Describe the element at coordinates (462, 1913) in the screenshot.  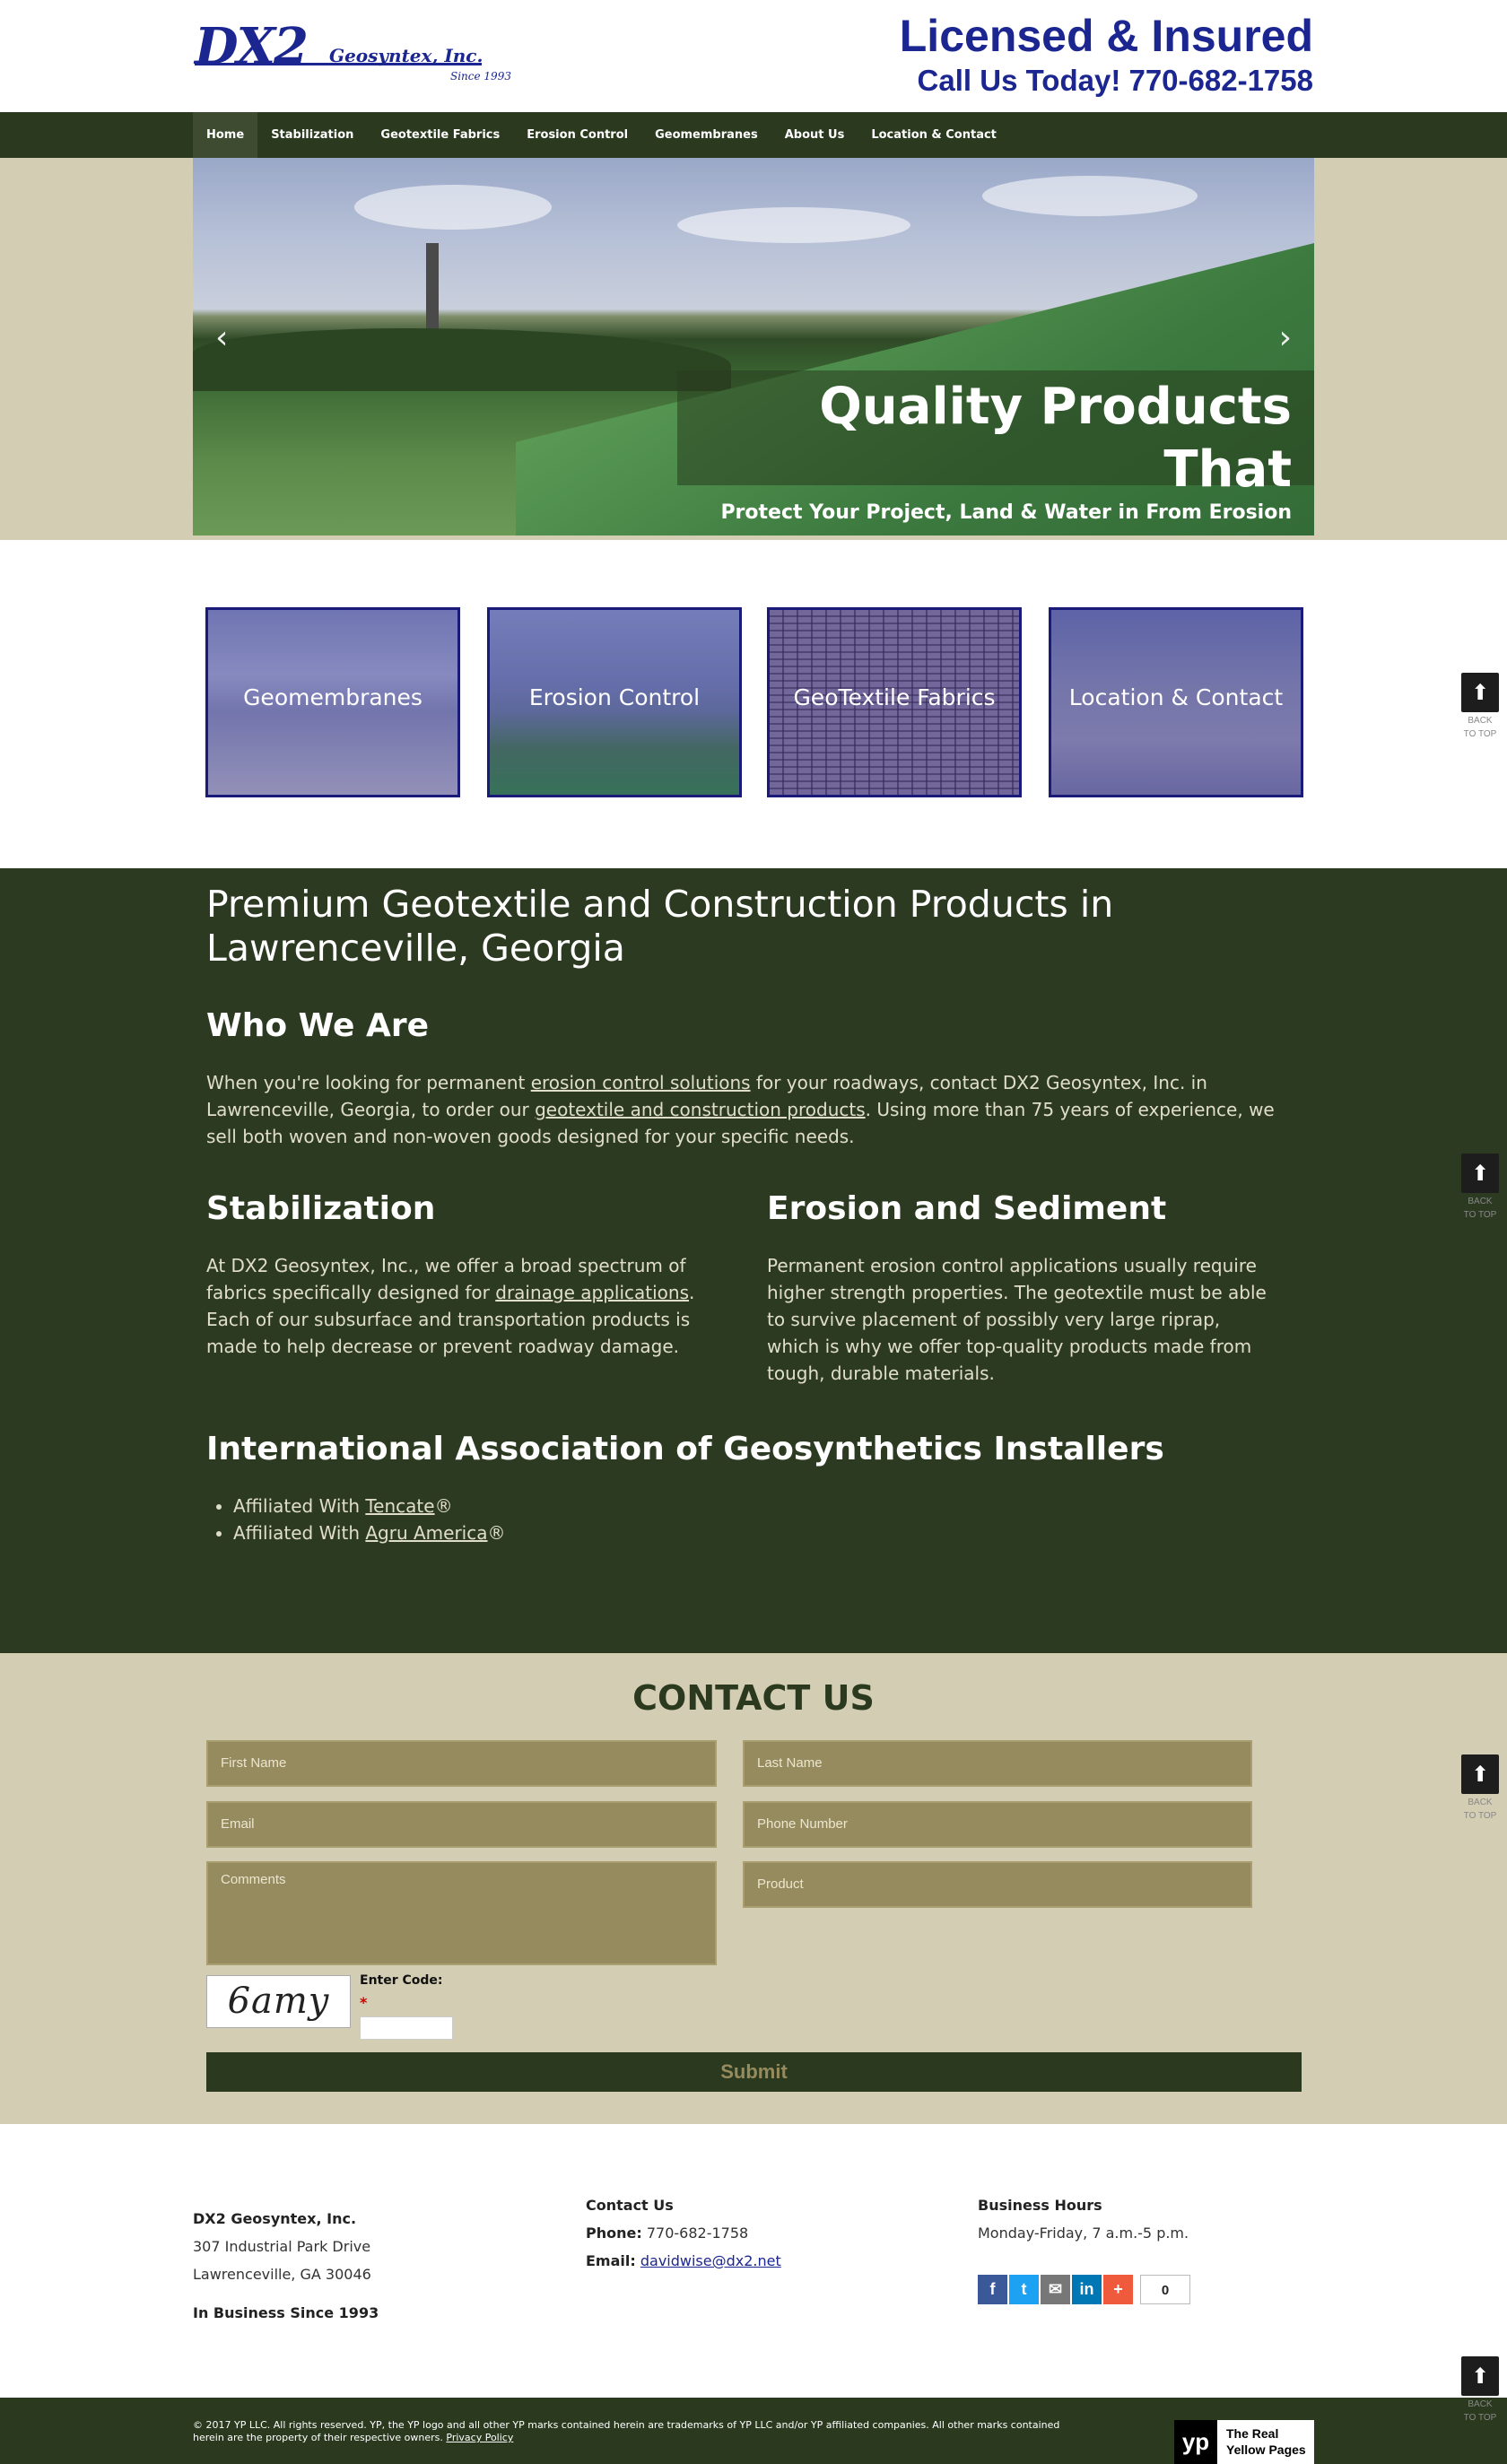
I see `comments-field: Comments` at that location.